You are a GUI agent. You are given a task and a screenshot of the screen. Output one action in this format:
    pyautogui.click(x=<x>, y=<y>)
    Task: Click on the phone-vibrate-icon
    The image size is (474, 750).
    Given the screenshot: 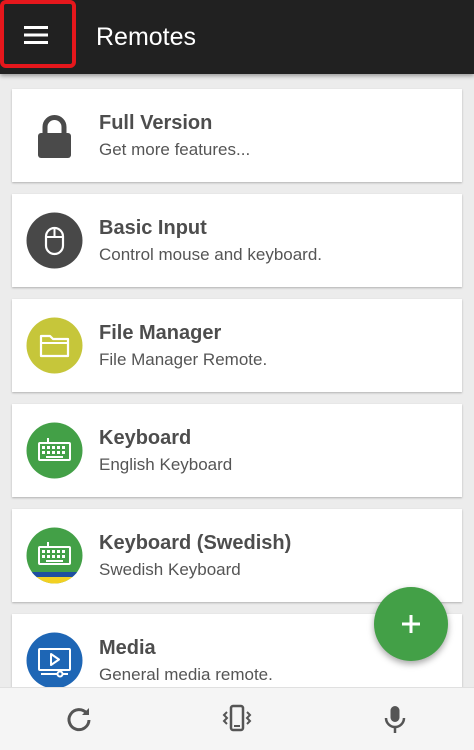 What is the action you would take?
    pyautogui.click(x=237, y=718)
    